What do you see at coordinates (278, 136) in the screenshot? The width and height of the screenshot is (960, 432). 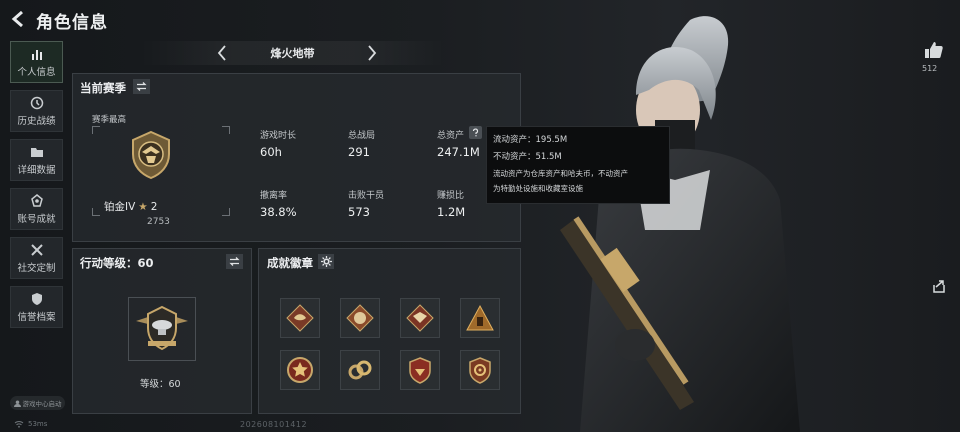 I see `stat-label: 游戏时长` at bounding box center [278, 136].